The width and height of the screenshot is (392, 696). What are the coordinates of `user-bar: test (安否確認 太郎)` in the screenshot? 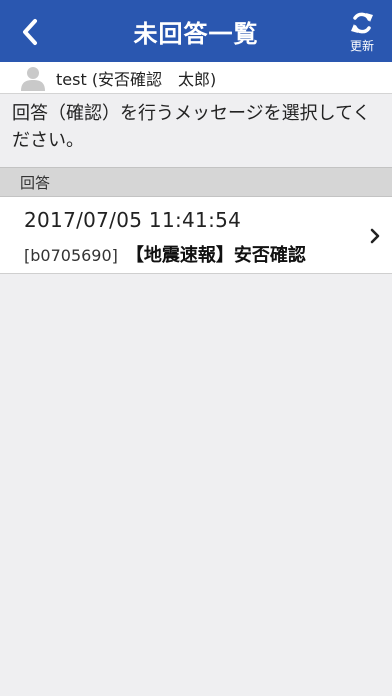 It's located at (196, 78).